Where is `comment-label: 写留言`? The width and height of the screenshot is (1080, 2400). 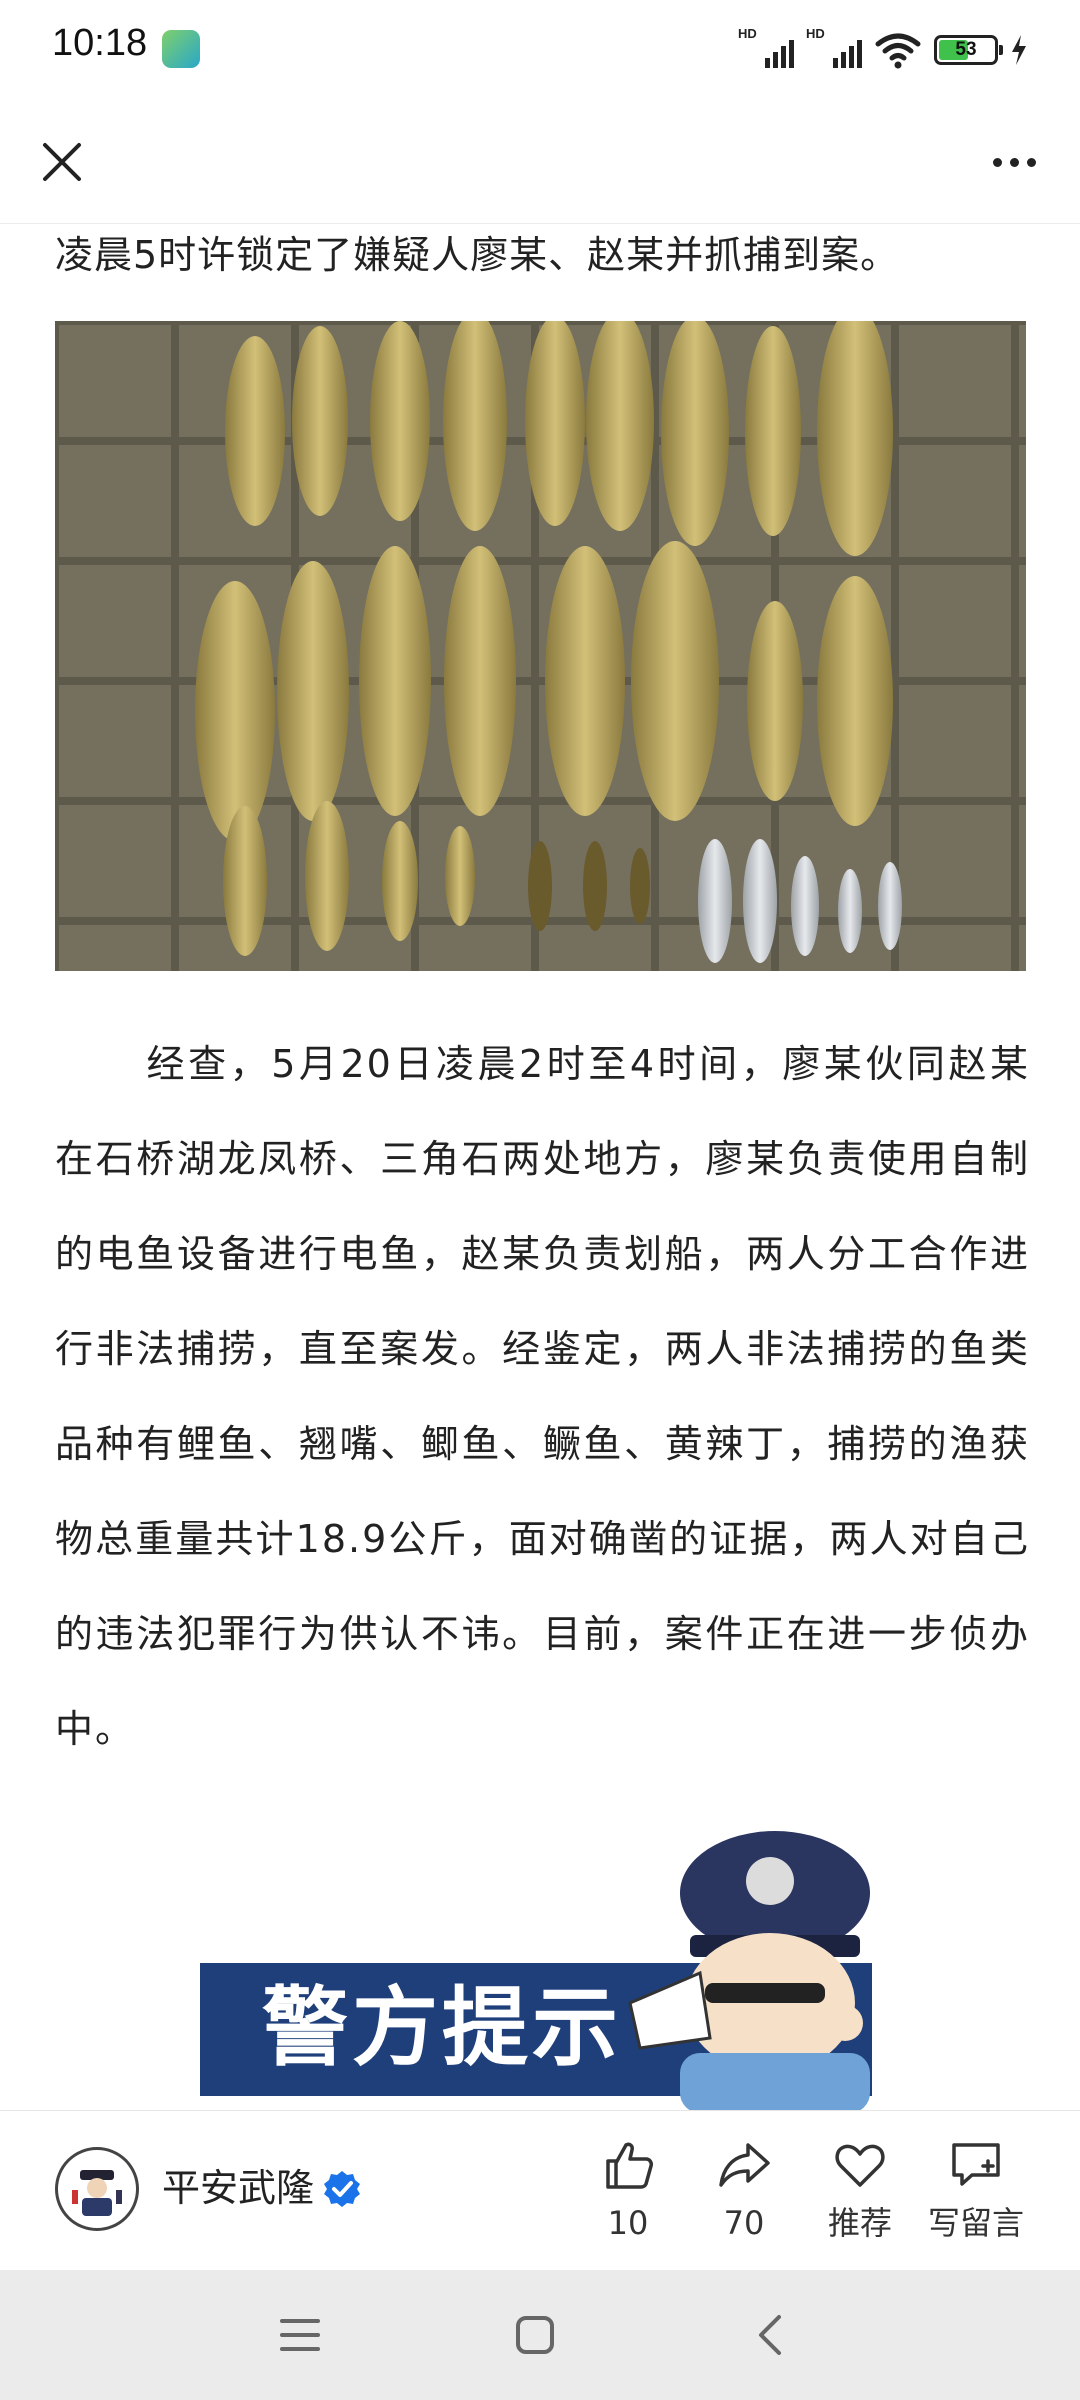
comment-label: 写留言 is located at coordinates (975, 2223).